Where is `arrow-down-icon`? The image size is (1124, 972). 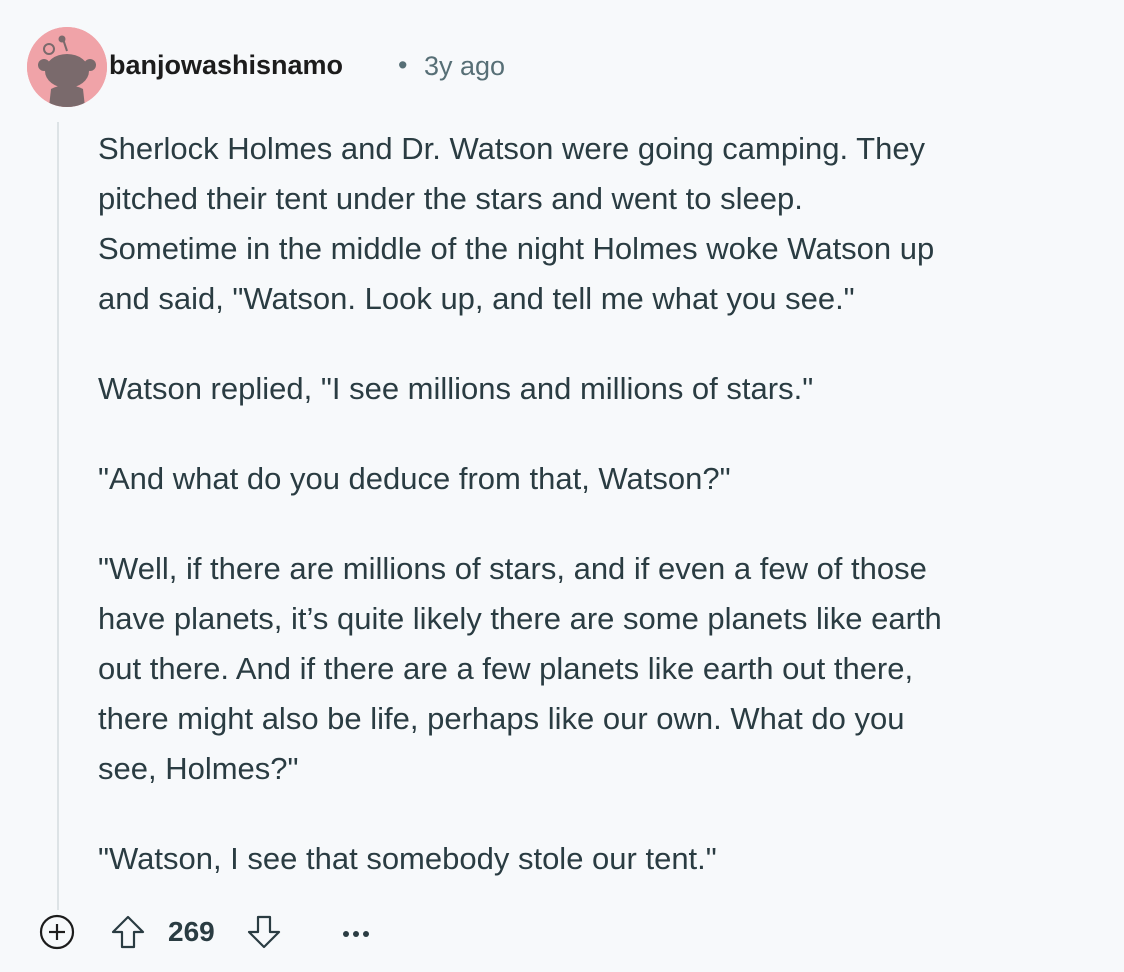 arrow-down-icon is located at coordinates (264, 932).